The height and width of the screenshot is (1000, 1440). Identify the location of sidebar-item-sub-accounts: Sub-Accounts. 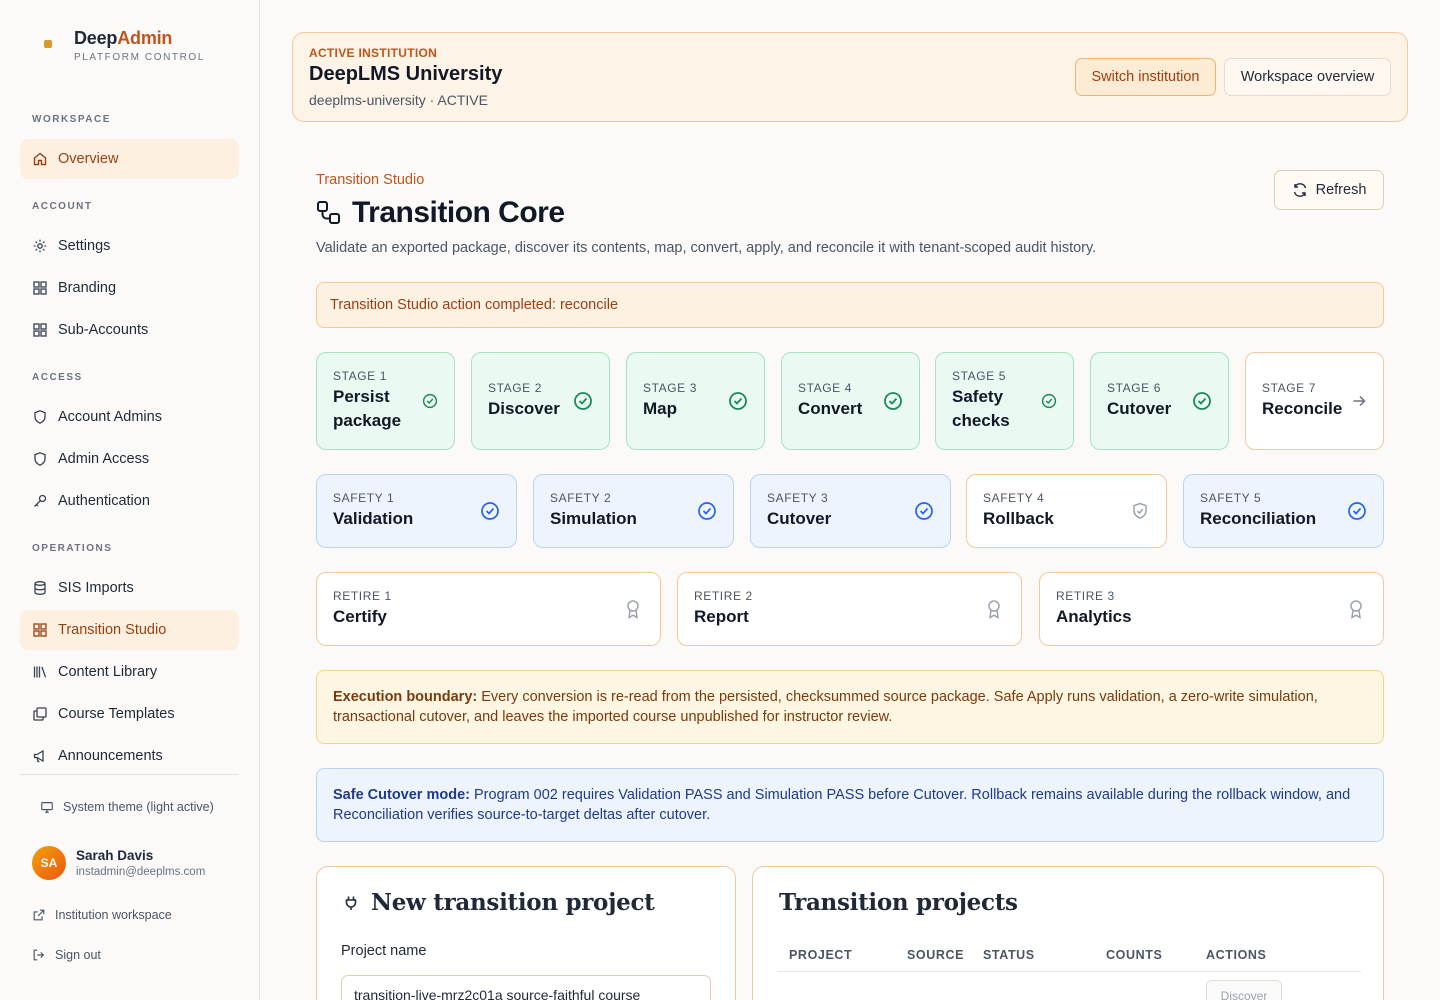
(129, 330).